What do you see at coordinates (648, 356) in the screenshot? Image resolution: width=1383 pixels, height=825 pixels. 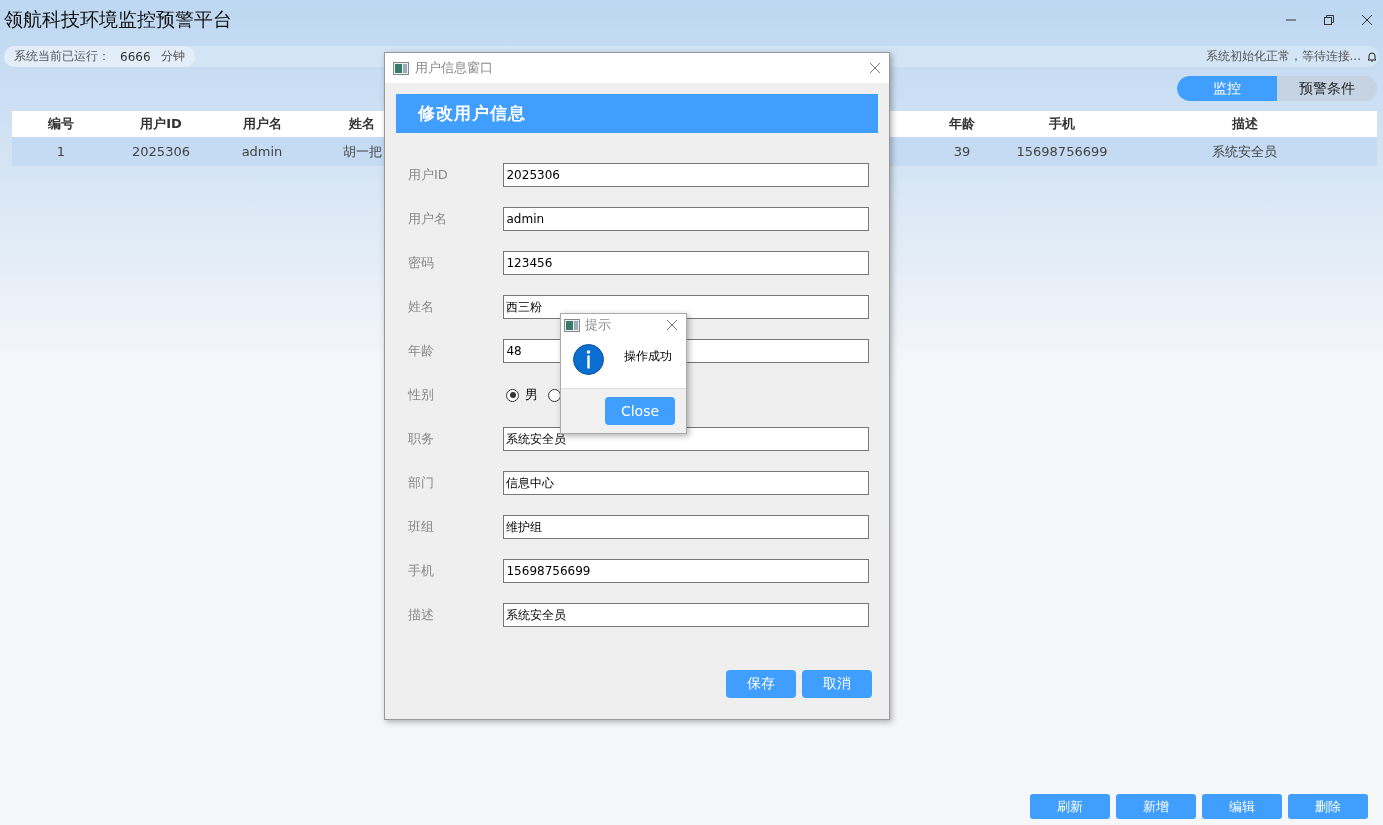 I see `message-text: 操作成功` at bounding box center [648, 356].